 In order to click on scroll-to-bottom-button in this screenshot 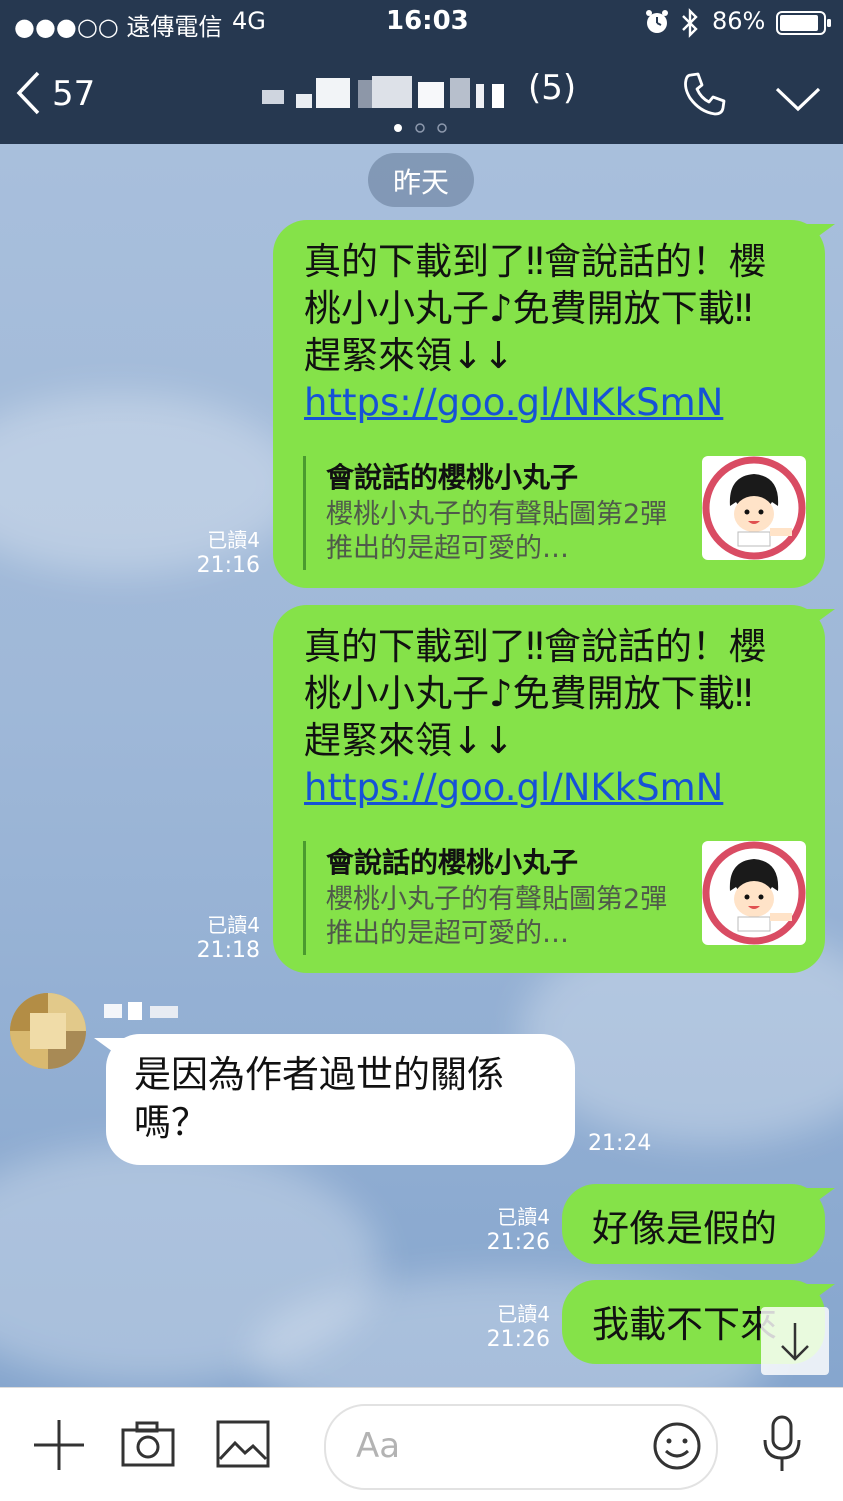, I will do `click(795, 1341)`.